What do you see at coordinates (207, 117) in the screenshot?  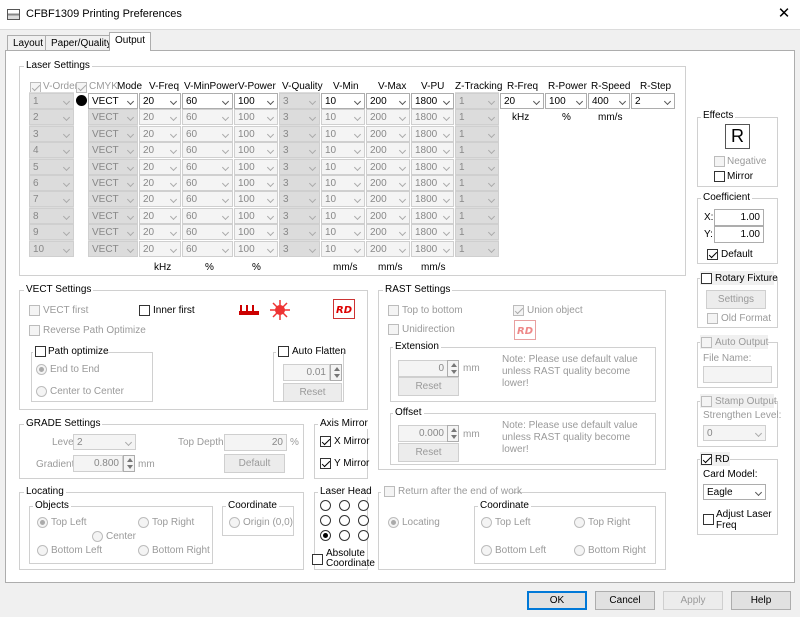 I see `row2-v-minpower-select: 60` at bounding box center [207, 117].